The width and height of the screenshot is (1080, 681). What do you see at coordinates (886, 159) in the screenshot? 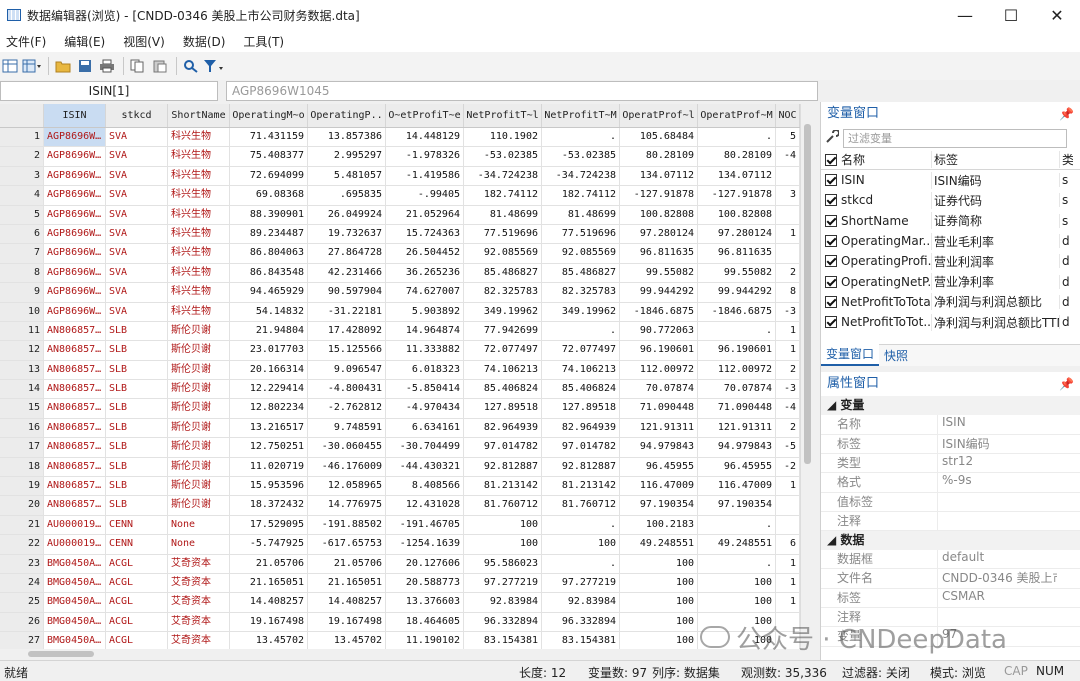
I see `header-name: 名称` at bounding box center [886, 159].